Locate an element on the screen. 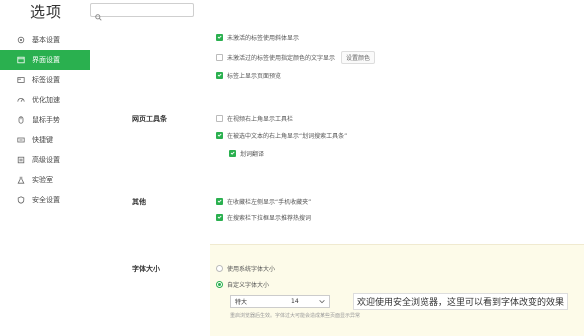 The image size is (584, 336). option-system-font-size: 使用系统字体大小 is located at coordinates (245, 268).